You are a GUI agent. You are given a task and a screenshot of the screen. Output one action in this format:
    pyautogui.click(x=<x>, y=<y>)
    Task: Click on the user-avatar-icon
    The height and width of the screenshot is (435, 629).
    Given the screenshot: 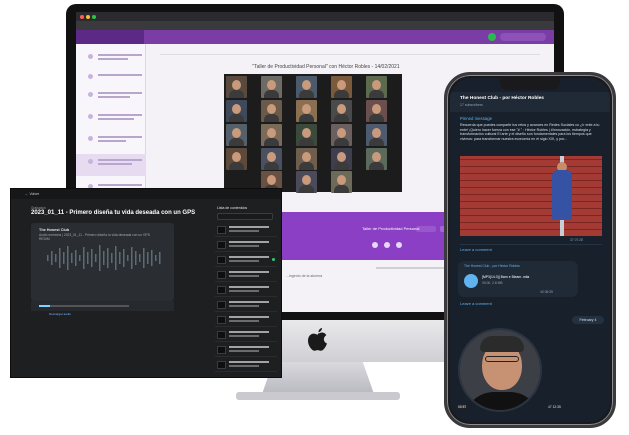 What is the action you would take?
    pyautogui.click(x=492, y=37)
    